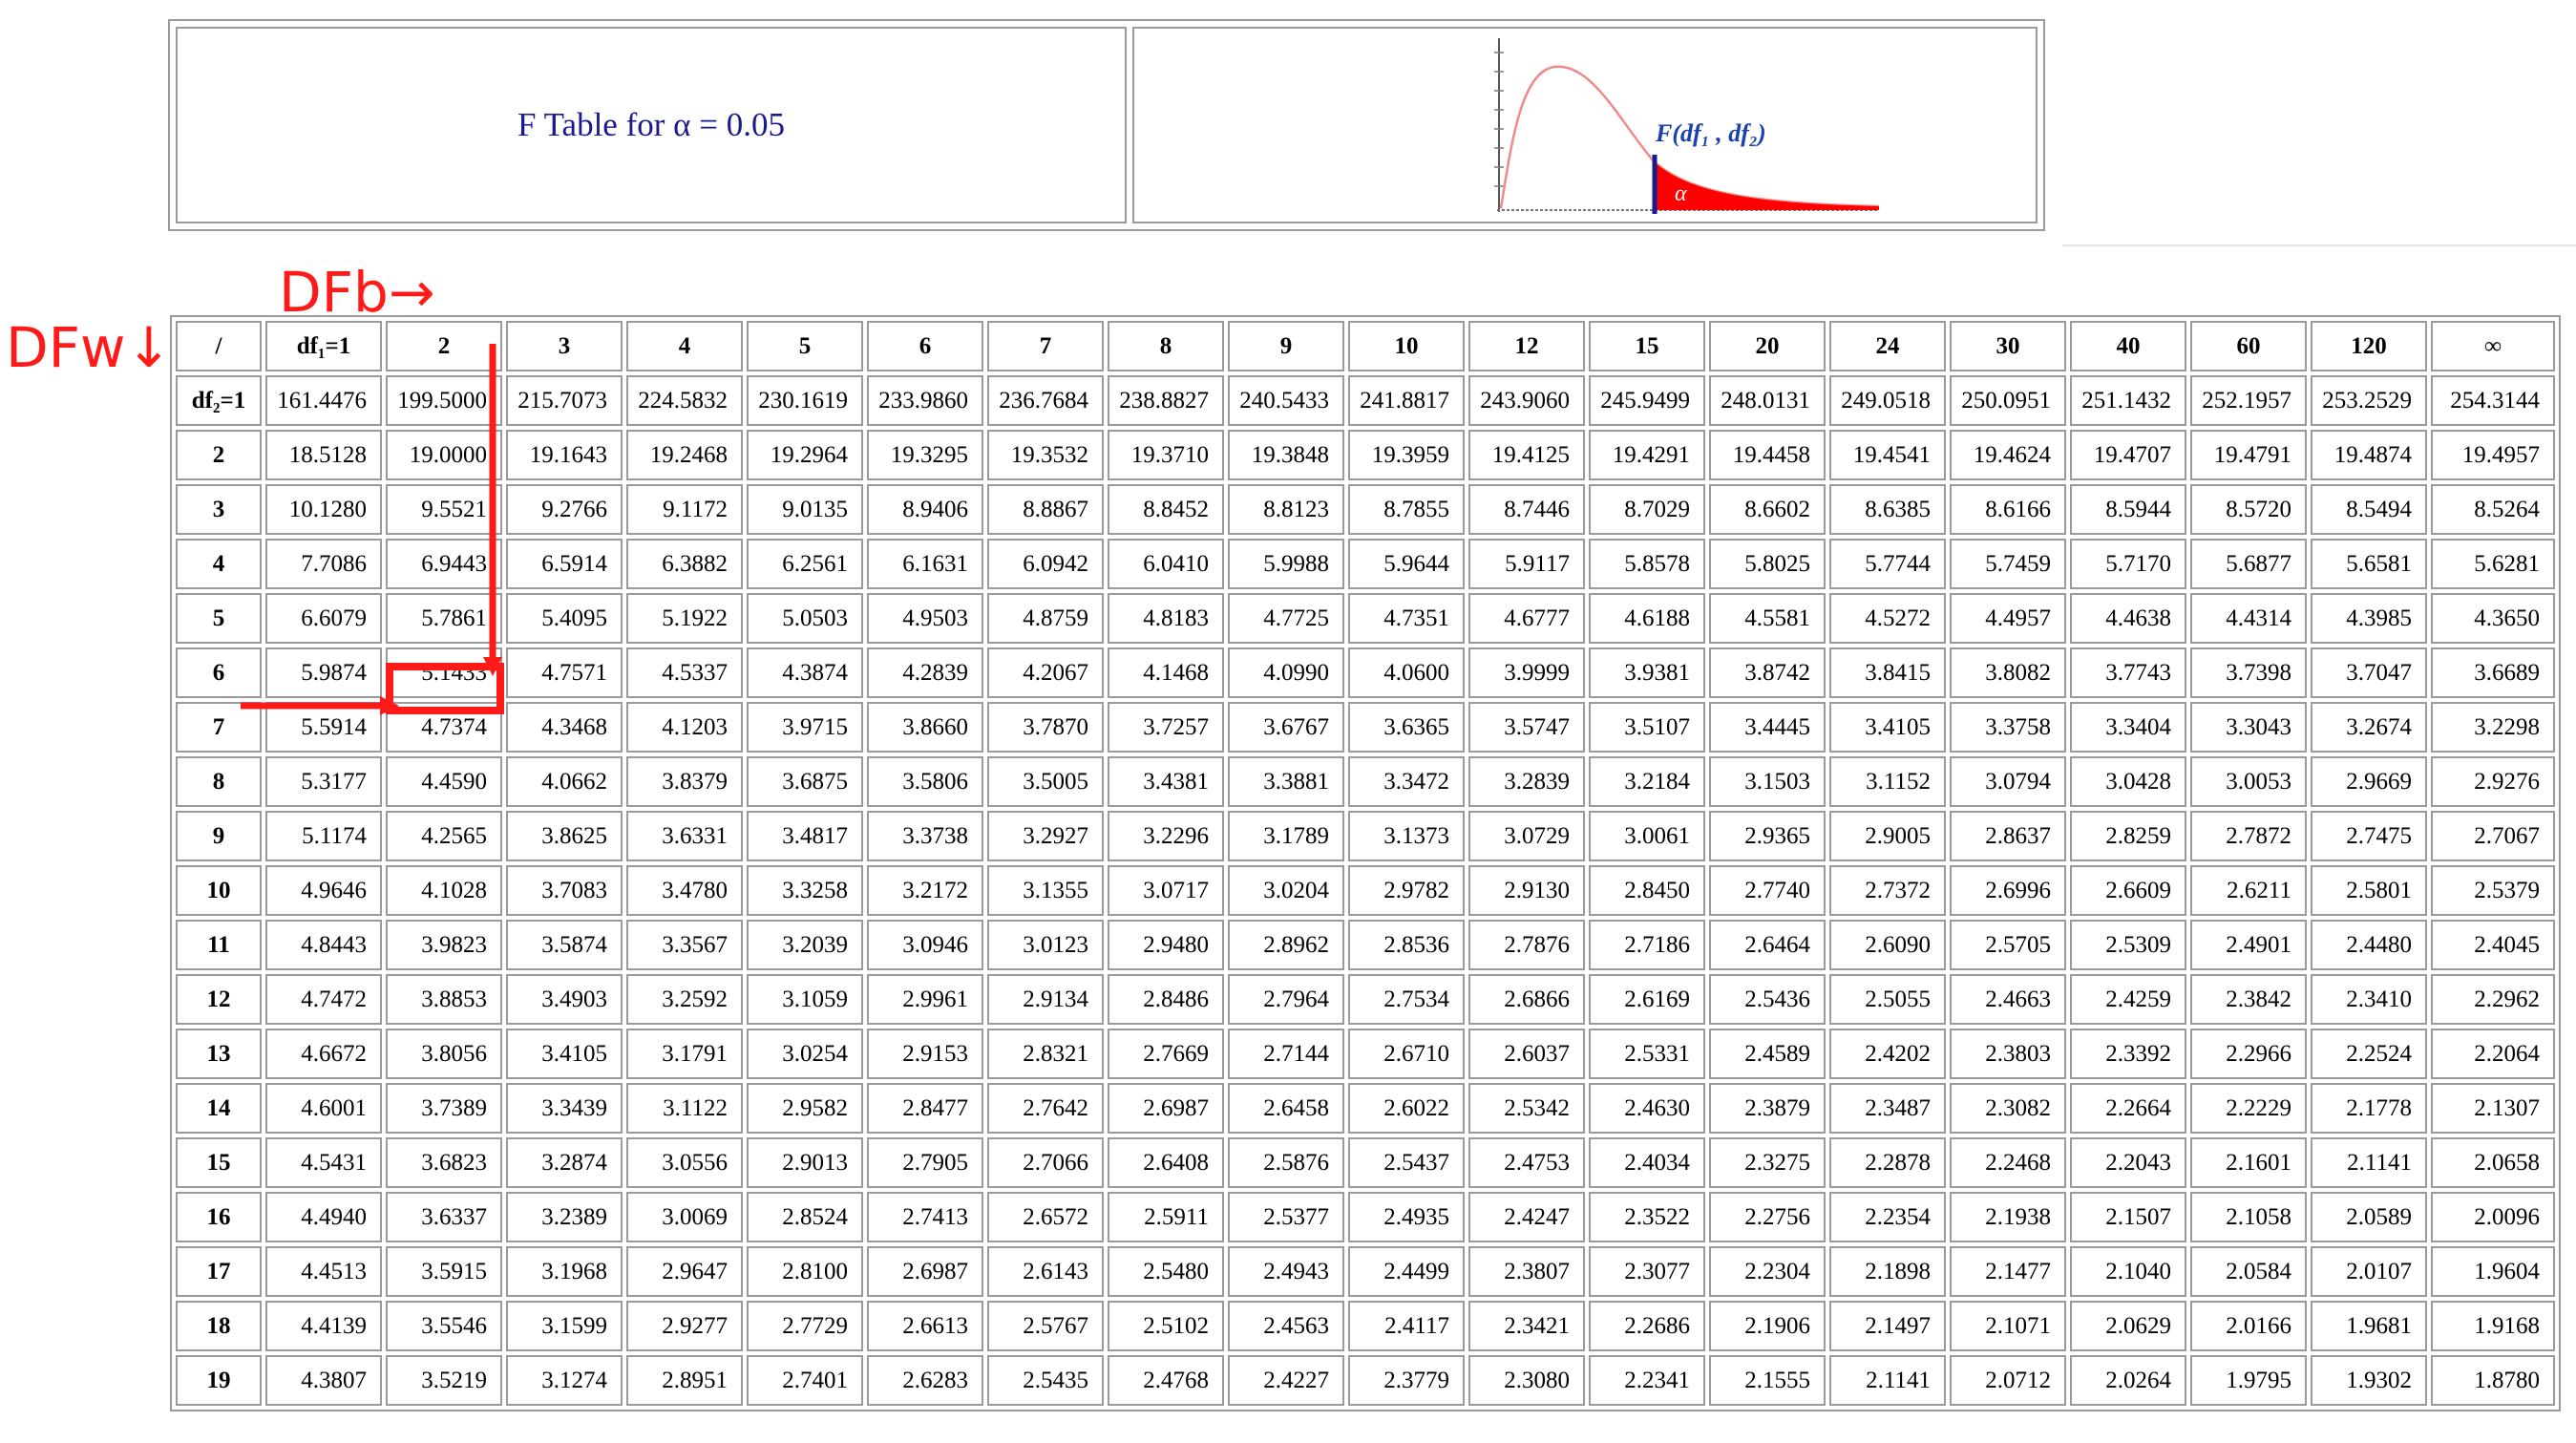  What do you see at coordinates (2128, 346) in the screenshot?
I see `column-header-15: 40` at bounding box center [2128, 346].